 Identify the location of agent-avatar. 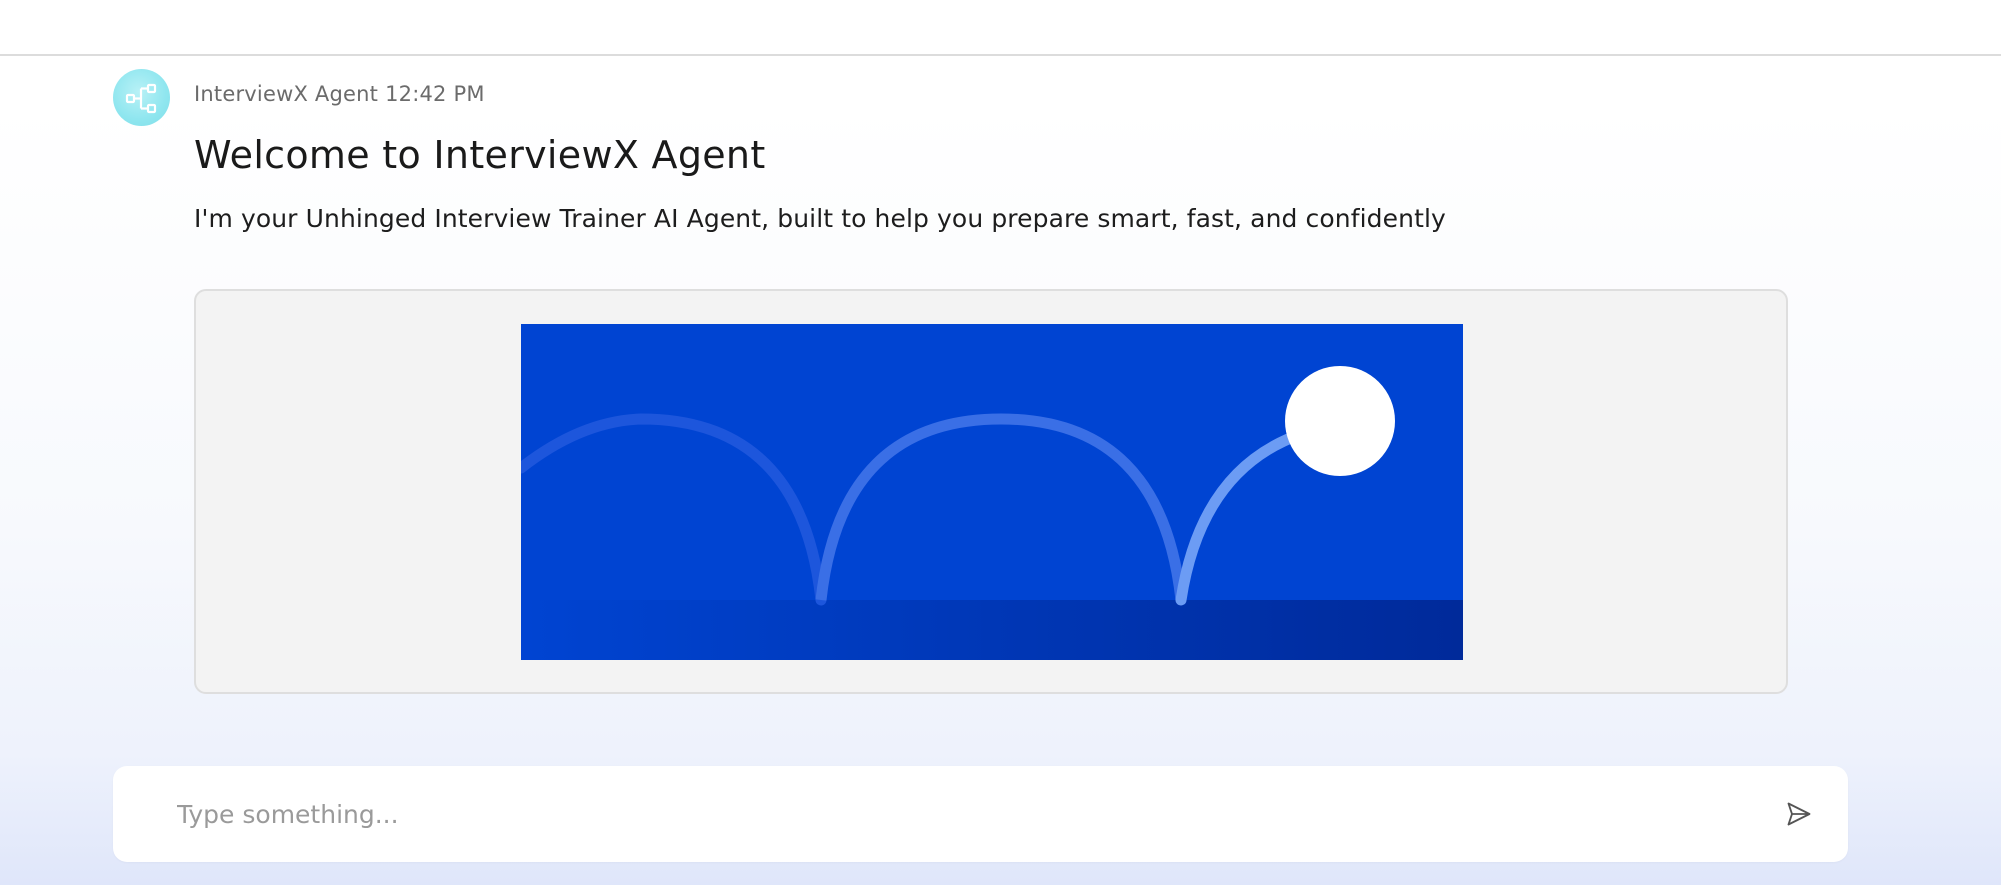
(141, 97).